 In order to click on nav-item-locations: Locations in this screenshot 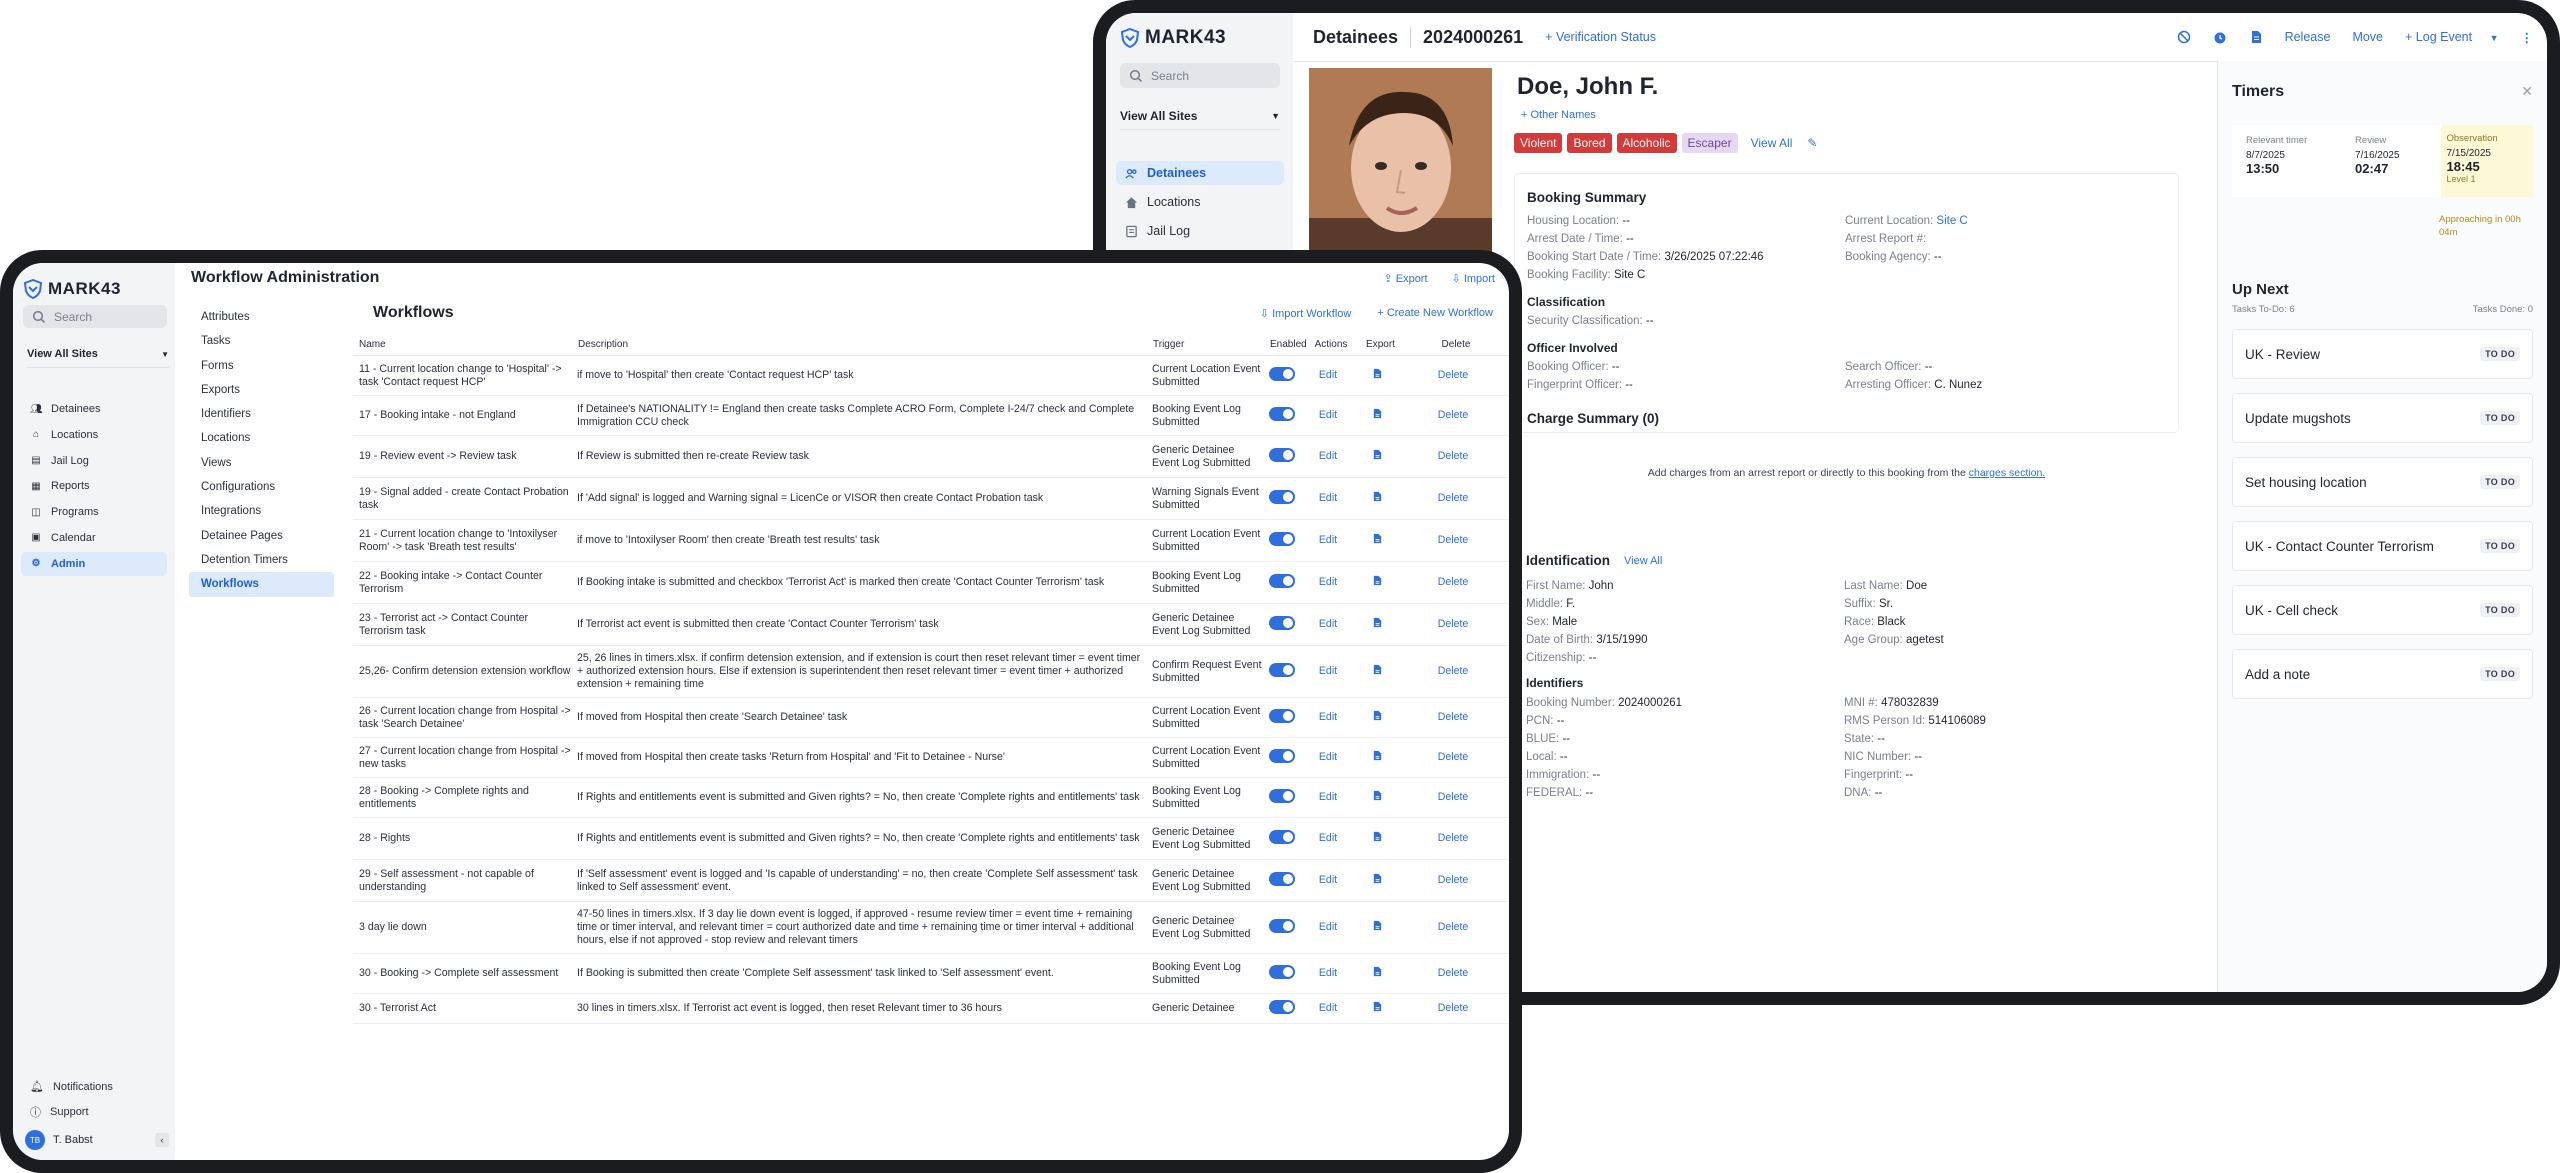, I will do `click(1200, 202)`.